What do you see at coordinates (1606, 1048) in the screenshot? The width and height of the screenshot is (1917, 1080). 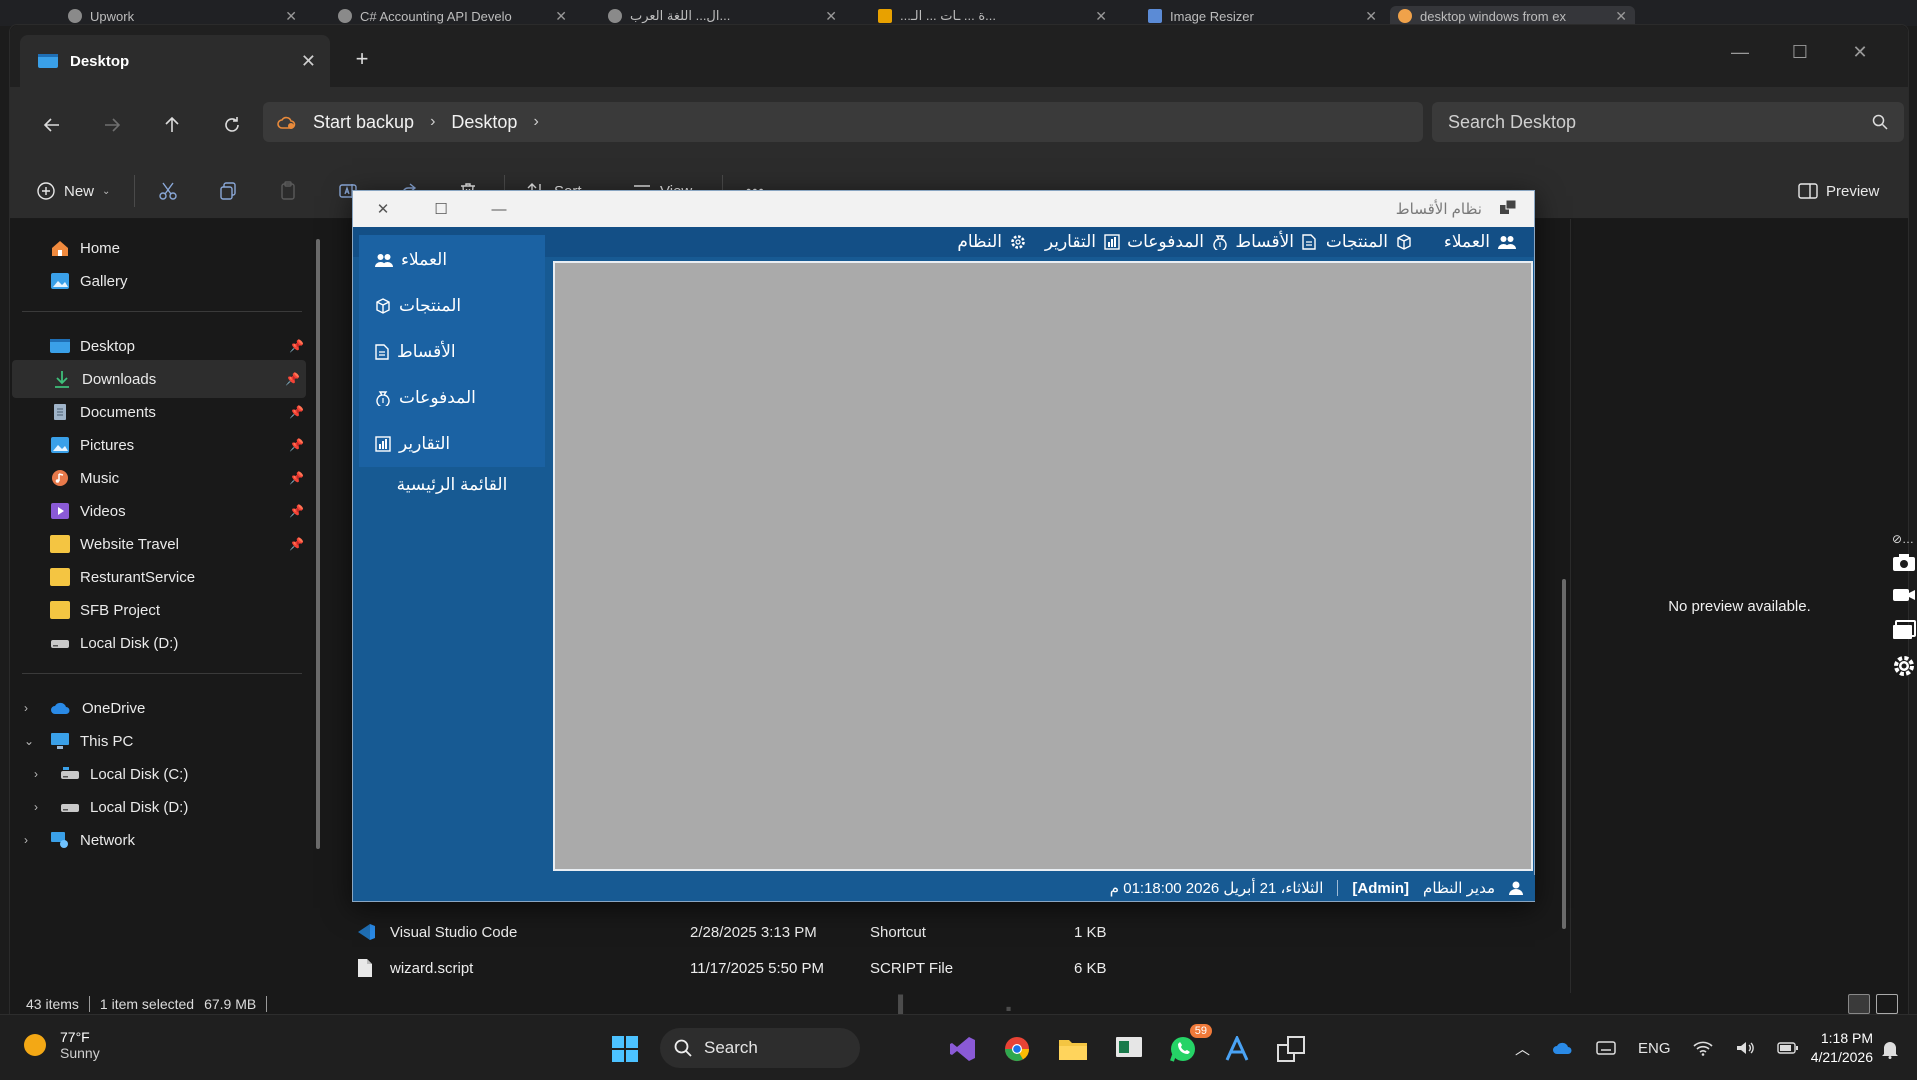 I see `tablet-icon` at bounding box center [1606, 1048].